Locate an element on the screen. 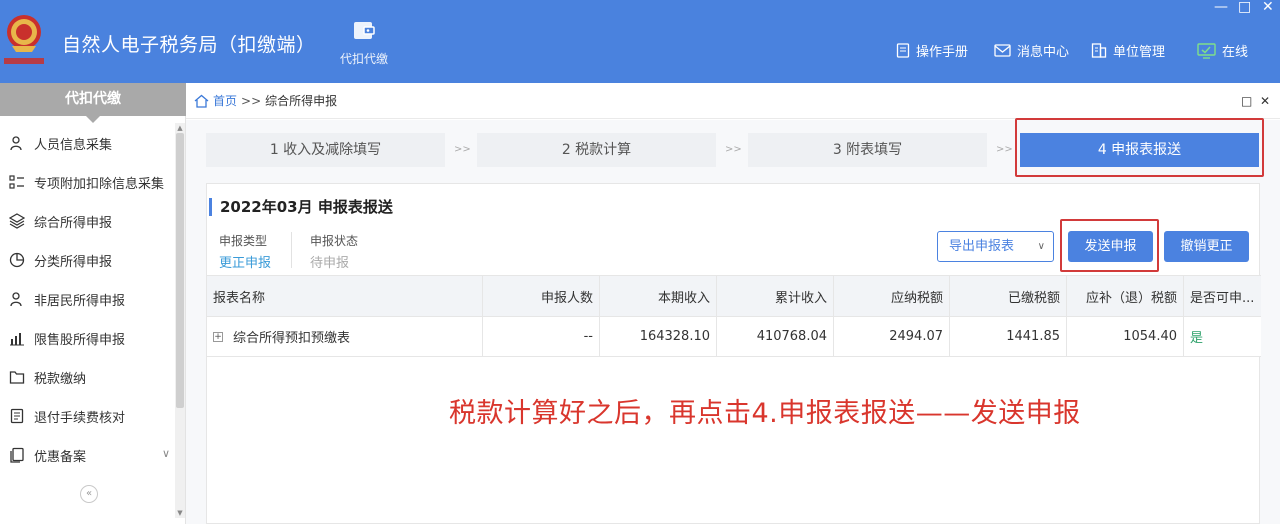  declare-status-value: 待申报 is located at coordinates (330, 263).